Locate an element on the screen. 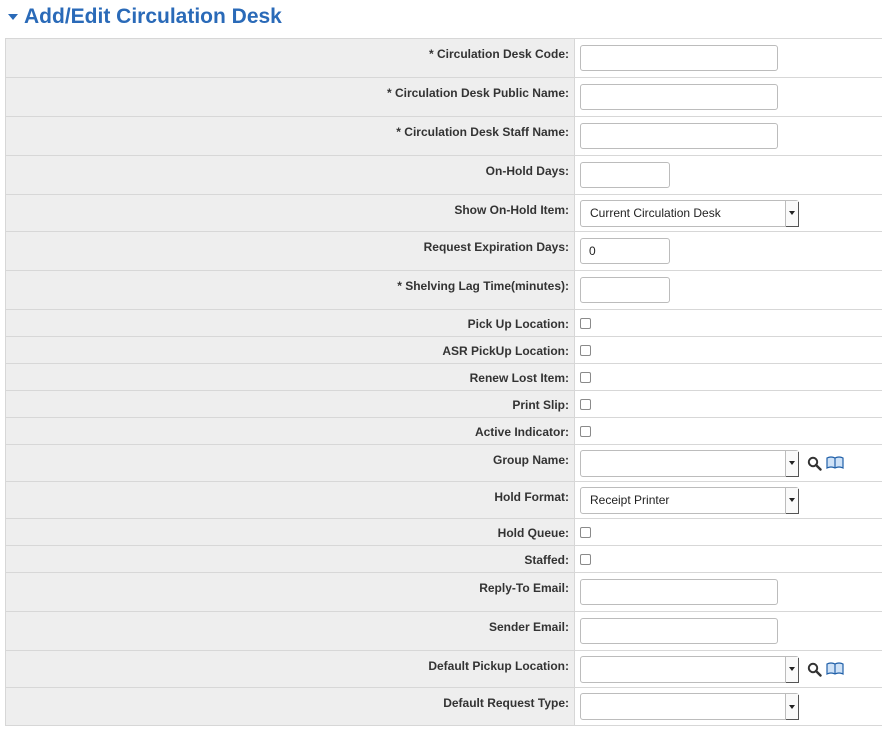 Image resolution: width=882 pixels, height=732 pixels. row-staff-name: * Circulation Desk Staff Name: is located at coordinates (444, 136).